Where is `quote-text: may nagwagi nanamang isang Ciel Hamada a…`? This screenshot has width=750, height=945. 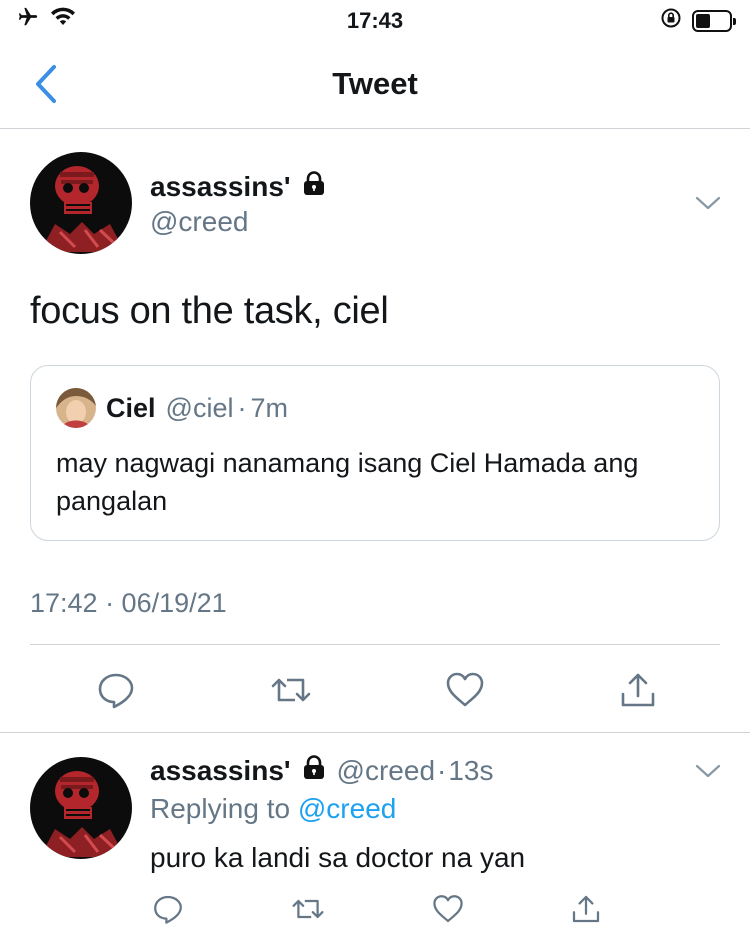
quote-text: may nagwagi nanamang isang Ciel Hamada a… is located at coordinates (347, 482).